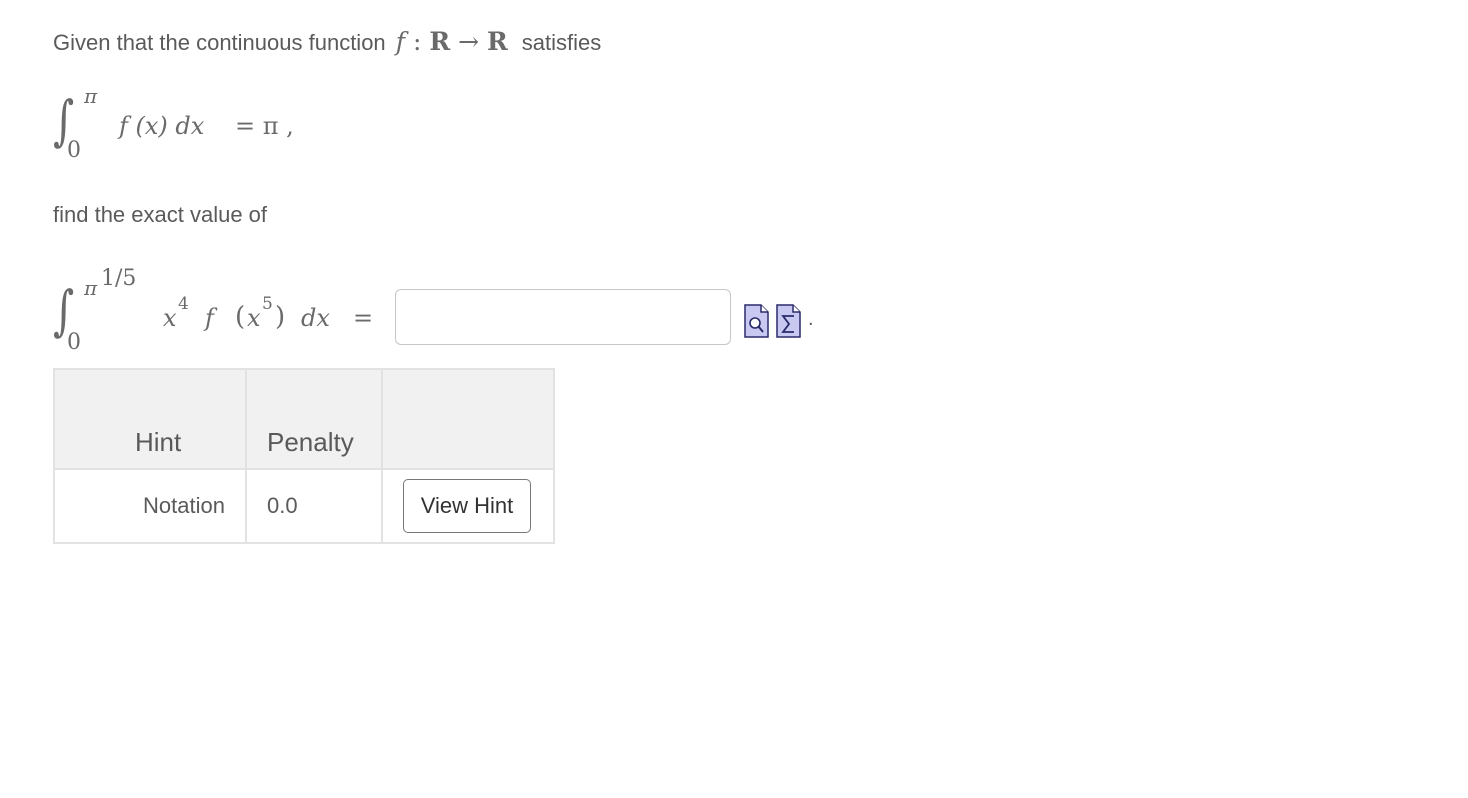 The width and height of the screenshot is (1468, 798). I want to click on inner-x-exponent: 5, so click(267, 304).